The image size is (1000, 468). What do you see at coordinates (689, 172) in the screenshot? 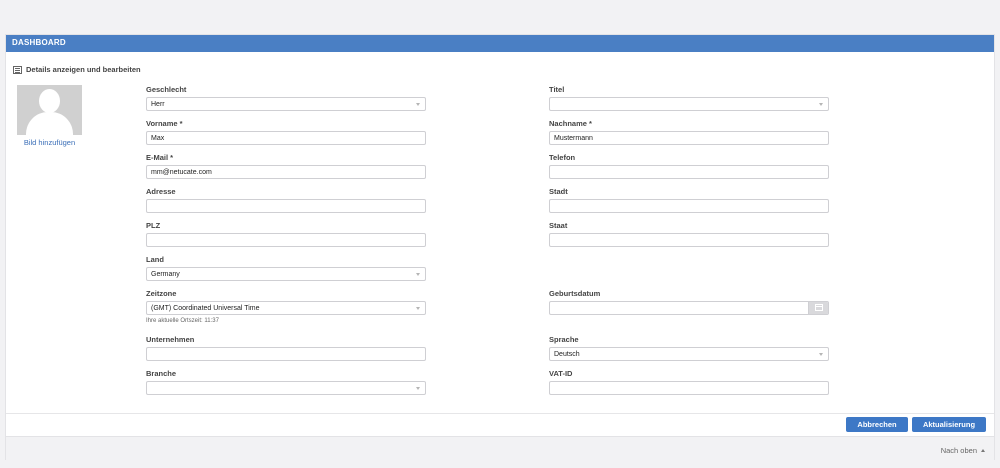
I see `phone-input` at bounding box center [689, 172].